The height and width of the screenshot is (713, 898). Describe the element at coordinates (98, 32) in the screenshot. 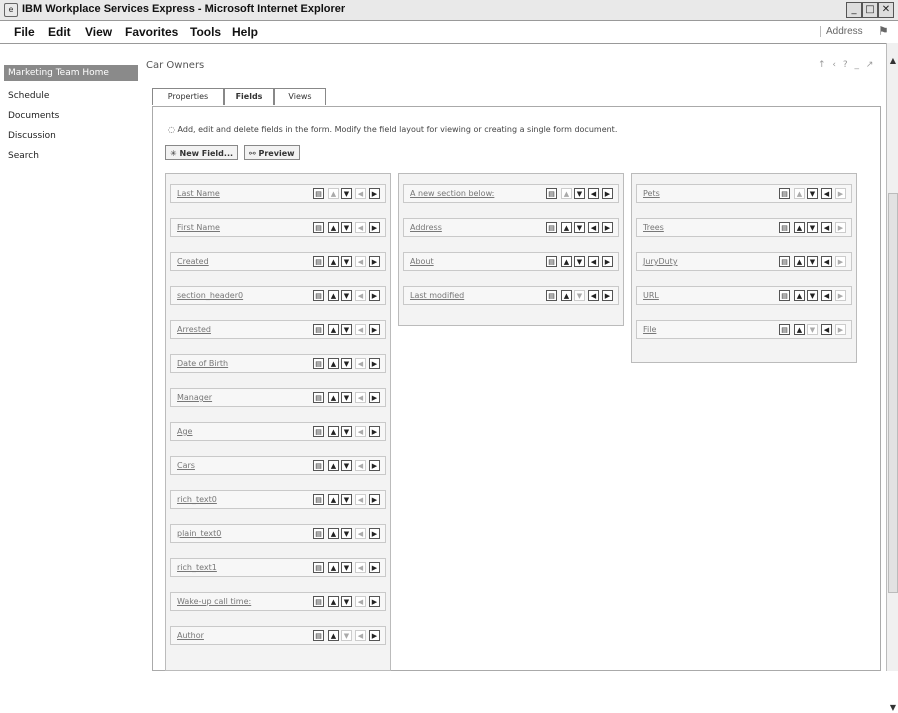

I see `menu-view: View` at that location.